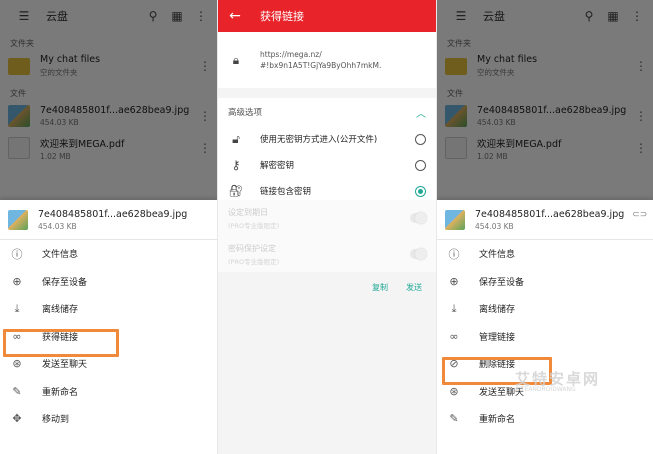 The image size is (653, 454). I want to click on option-label: 使用无密钥方式进入(公开文件), so click(319, 140).